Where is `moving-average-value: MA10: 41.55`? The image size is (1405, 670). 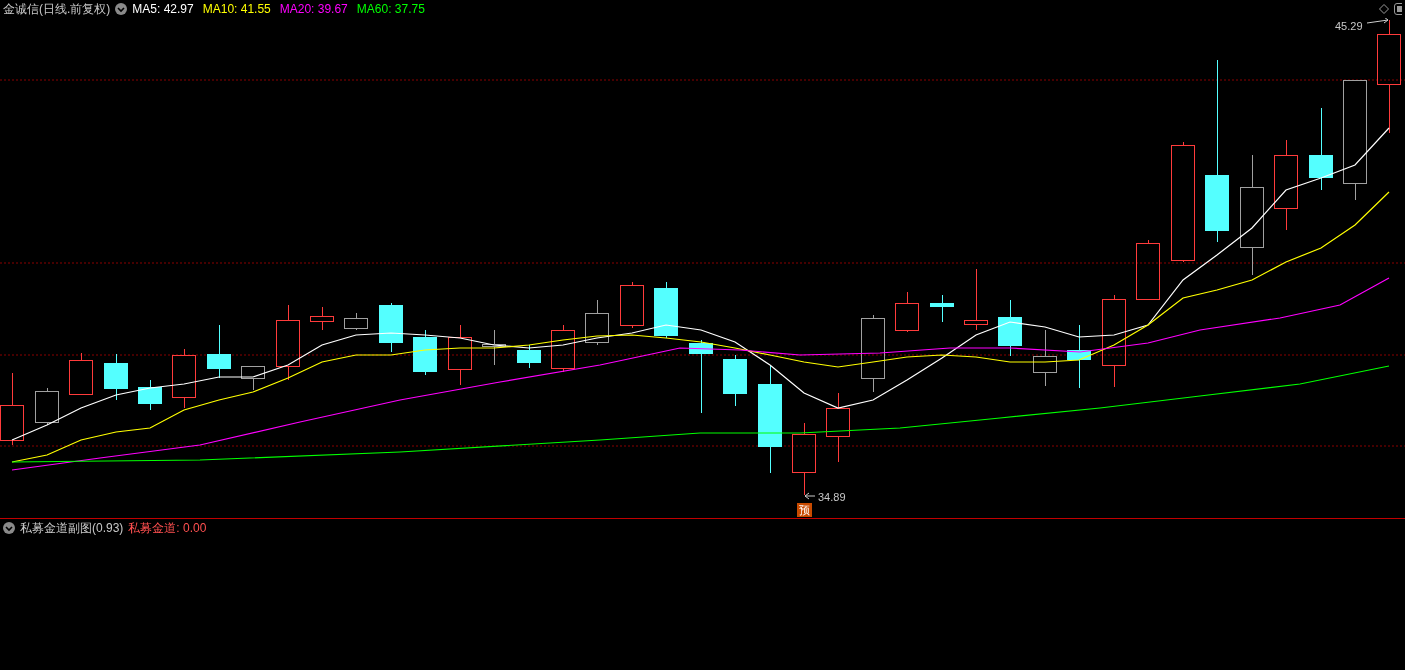 moving-average-value: MA10: 41.55 is located at coordinates (236, 9).